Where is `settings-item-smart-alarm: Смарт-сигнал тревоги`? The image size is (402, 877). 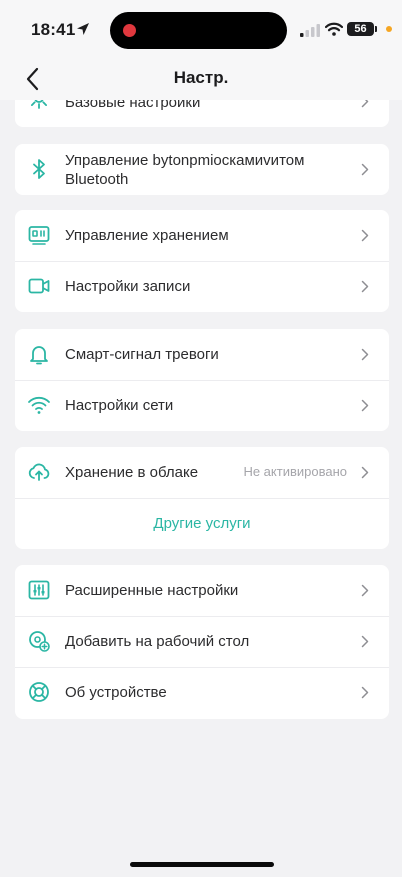 settings-item-smart-alarm: Смарт-сигнал тревоги is located at coordinates (202, 354).